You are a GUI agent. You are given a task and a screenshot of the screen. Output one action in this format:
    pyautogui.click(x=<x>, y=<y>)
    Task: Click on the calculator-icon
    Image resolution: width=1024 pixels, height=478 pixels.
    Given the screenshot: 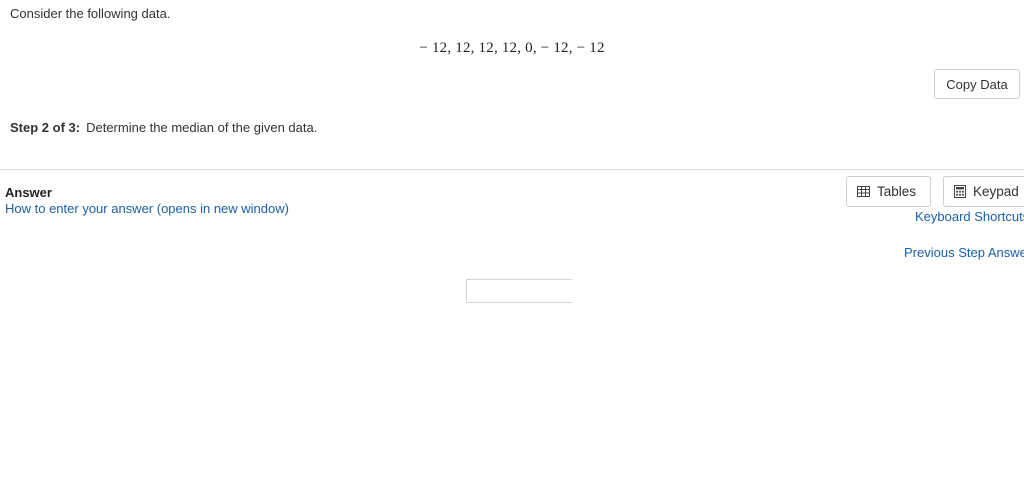 What is the action you would take?
    pyautogui.click(x=960, y=191)
    